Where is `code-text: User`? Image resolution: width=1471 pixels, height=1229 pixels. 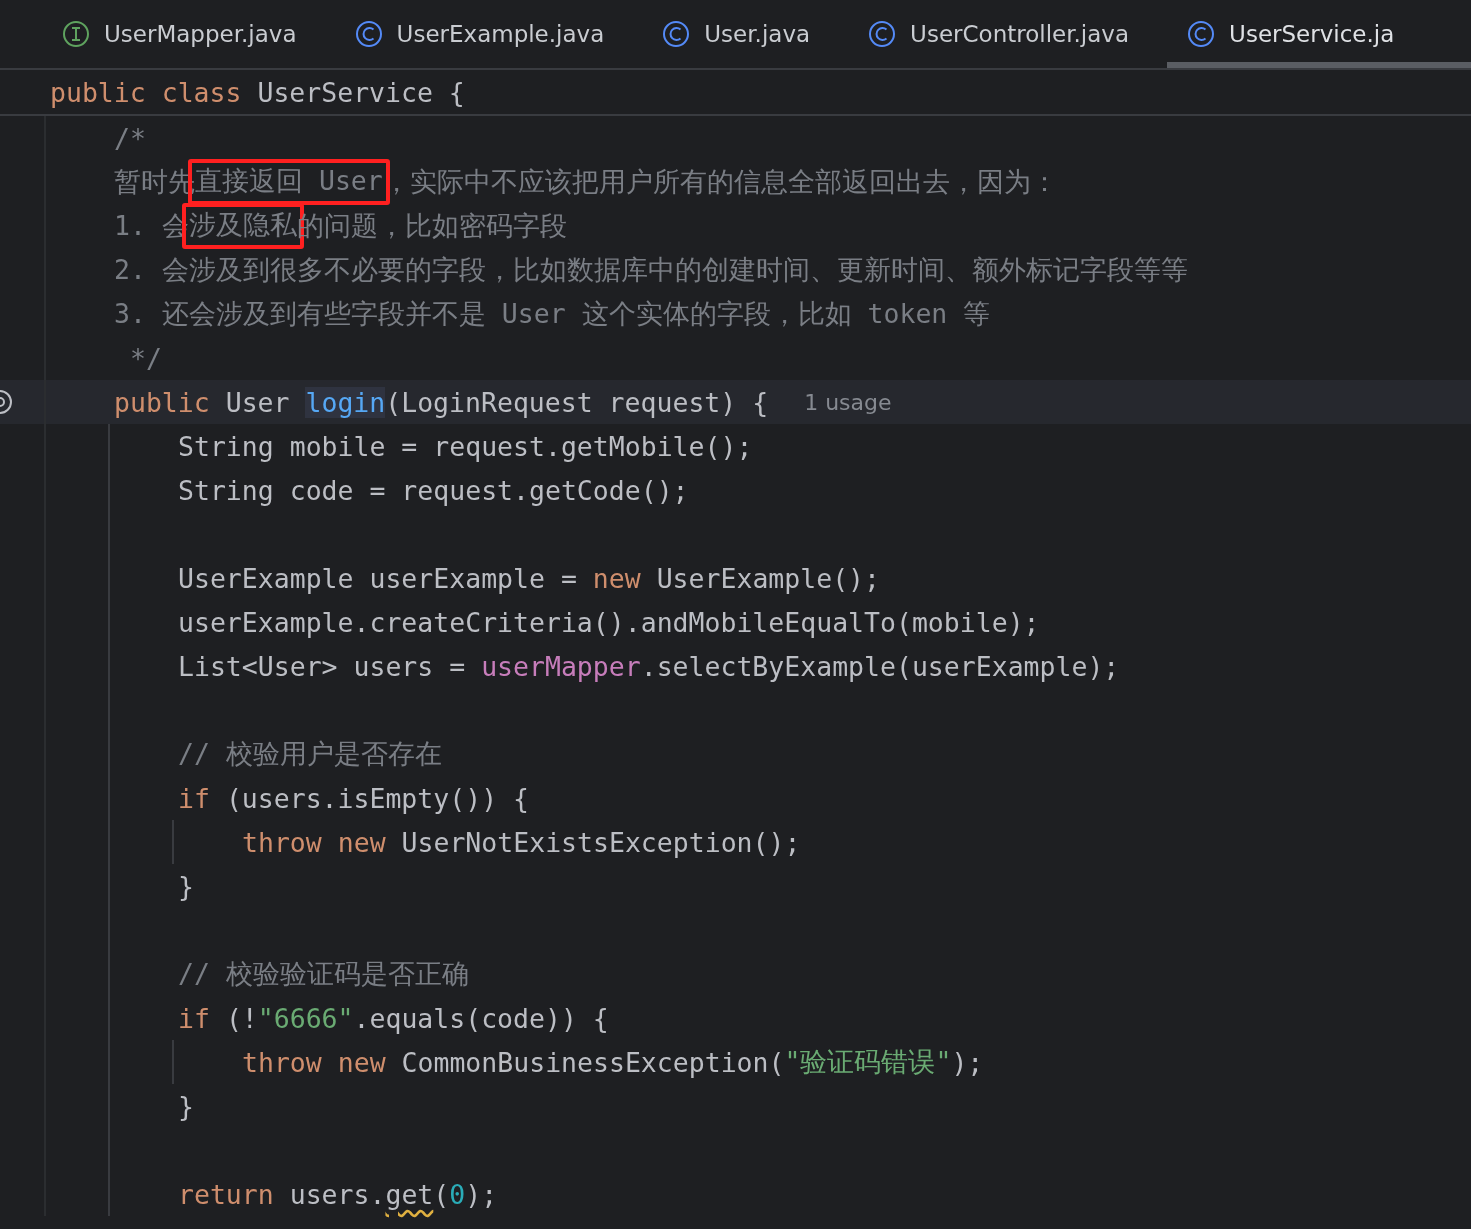
code-text: User is located at coordinates (258, 402).